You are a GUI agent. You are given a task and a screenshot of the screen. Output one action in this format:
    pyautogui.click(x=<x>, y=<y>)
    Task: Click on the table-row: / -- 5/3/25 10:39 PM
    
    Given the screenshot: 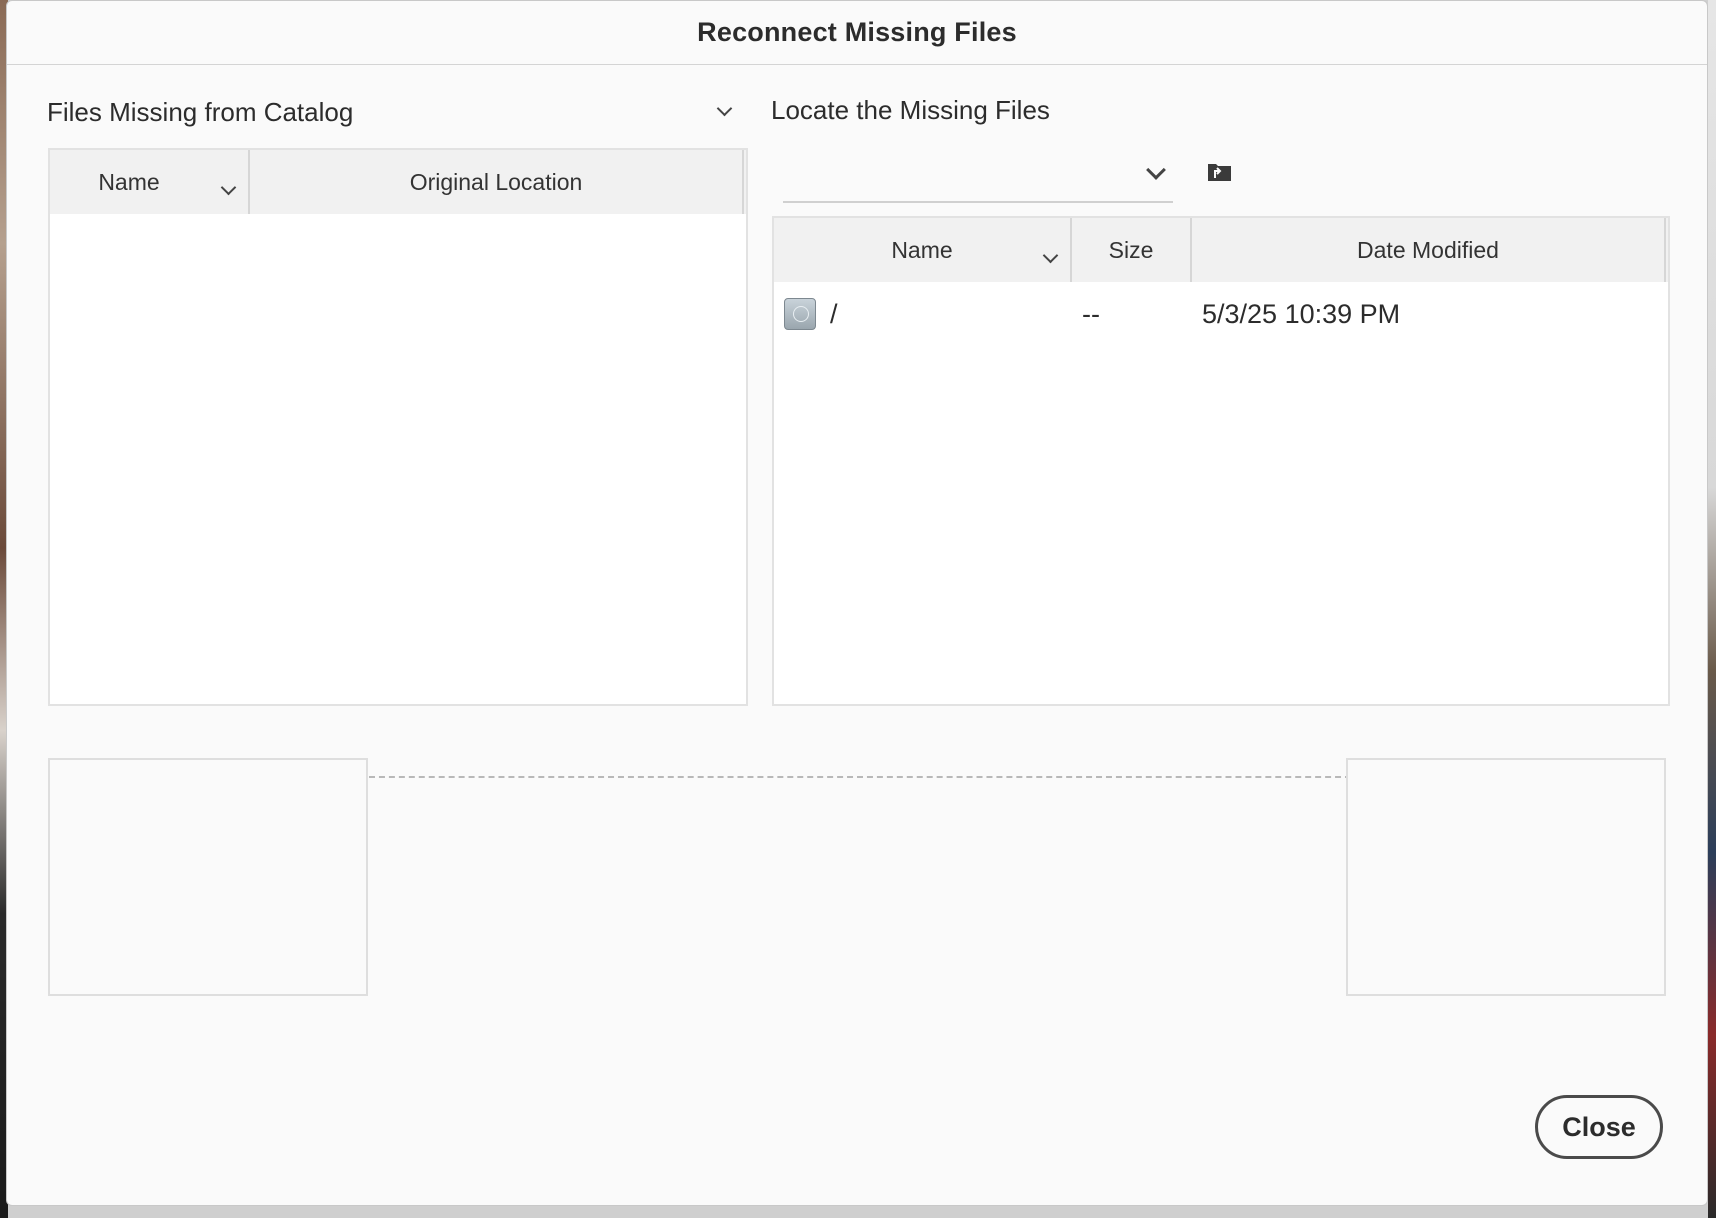 What is the action you would take?
    pyautogui.click(x=1221, y=314)
    